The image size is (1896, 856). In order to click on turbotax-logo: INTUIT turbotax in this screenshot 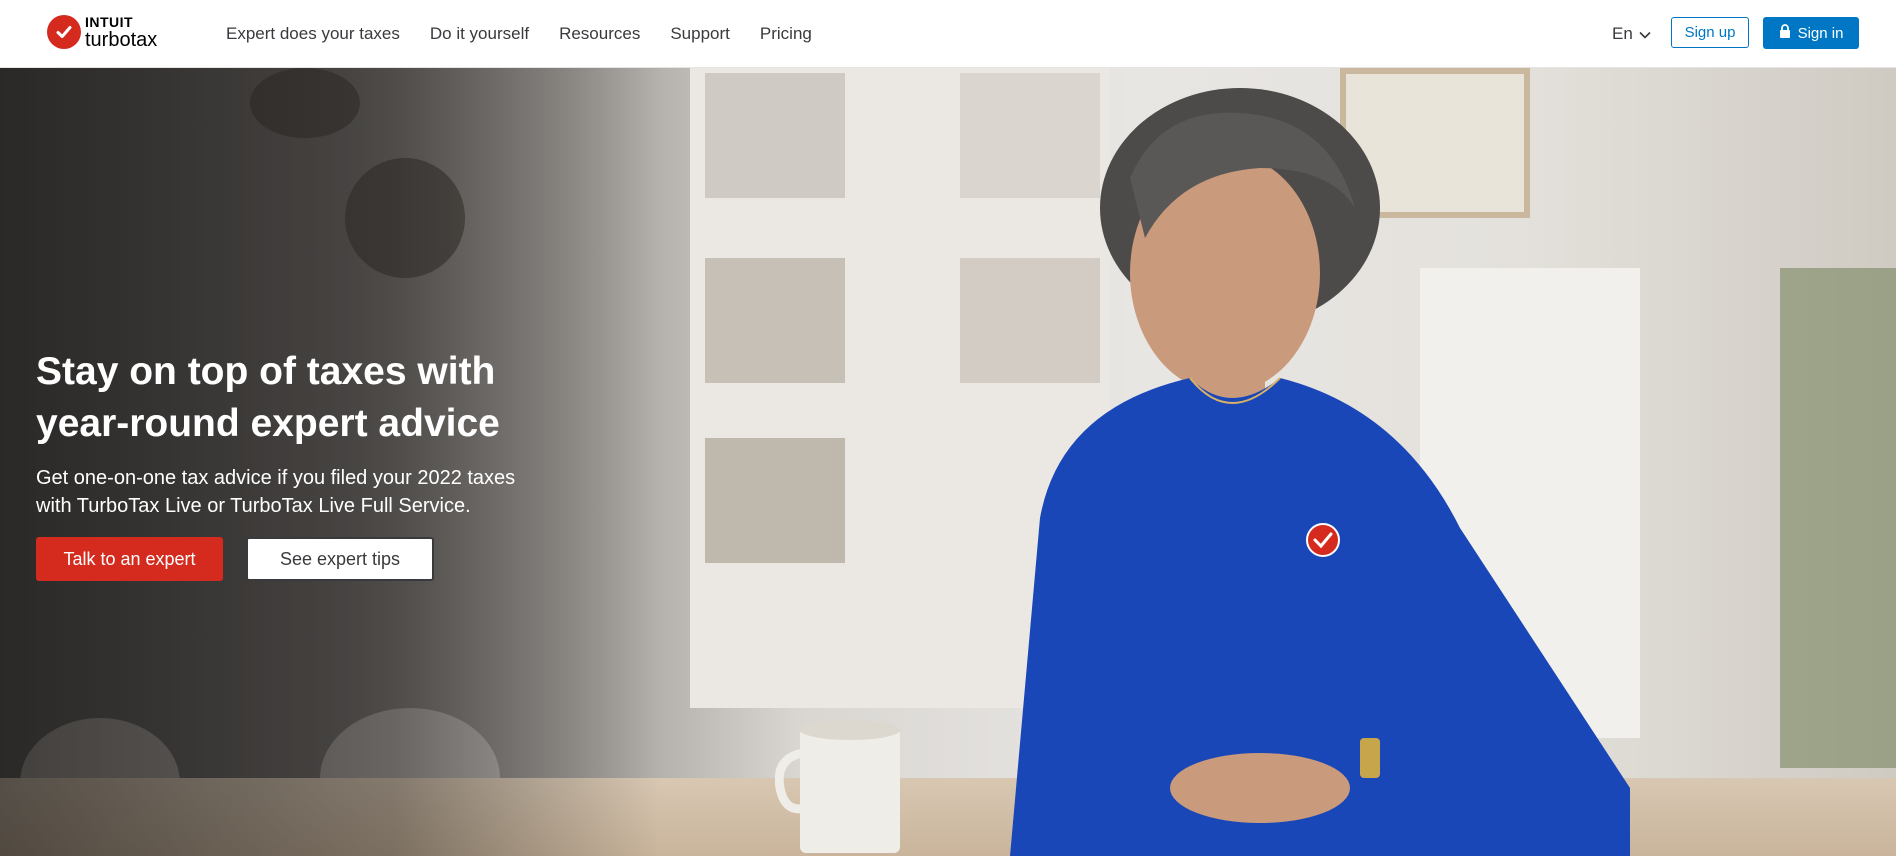, I will do `click(102, 32)`.